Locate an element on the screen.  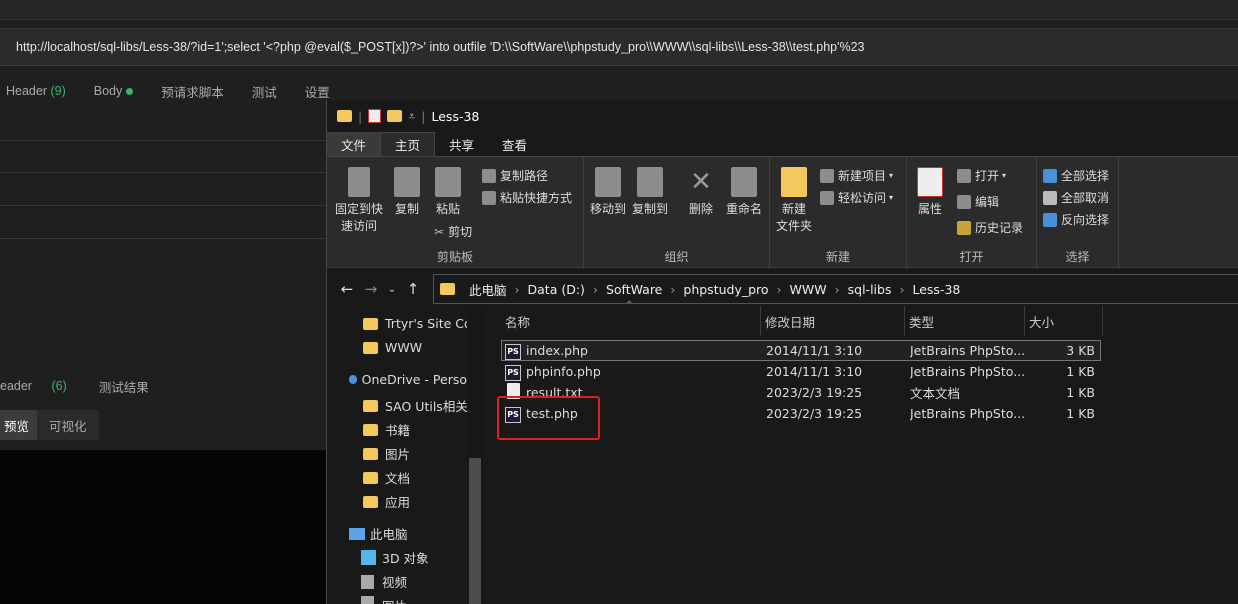
column-header-name: 名称 is located at coordinates (631, 321).